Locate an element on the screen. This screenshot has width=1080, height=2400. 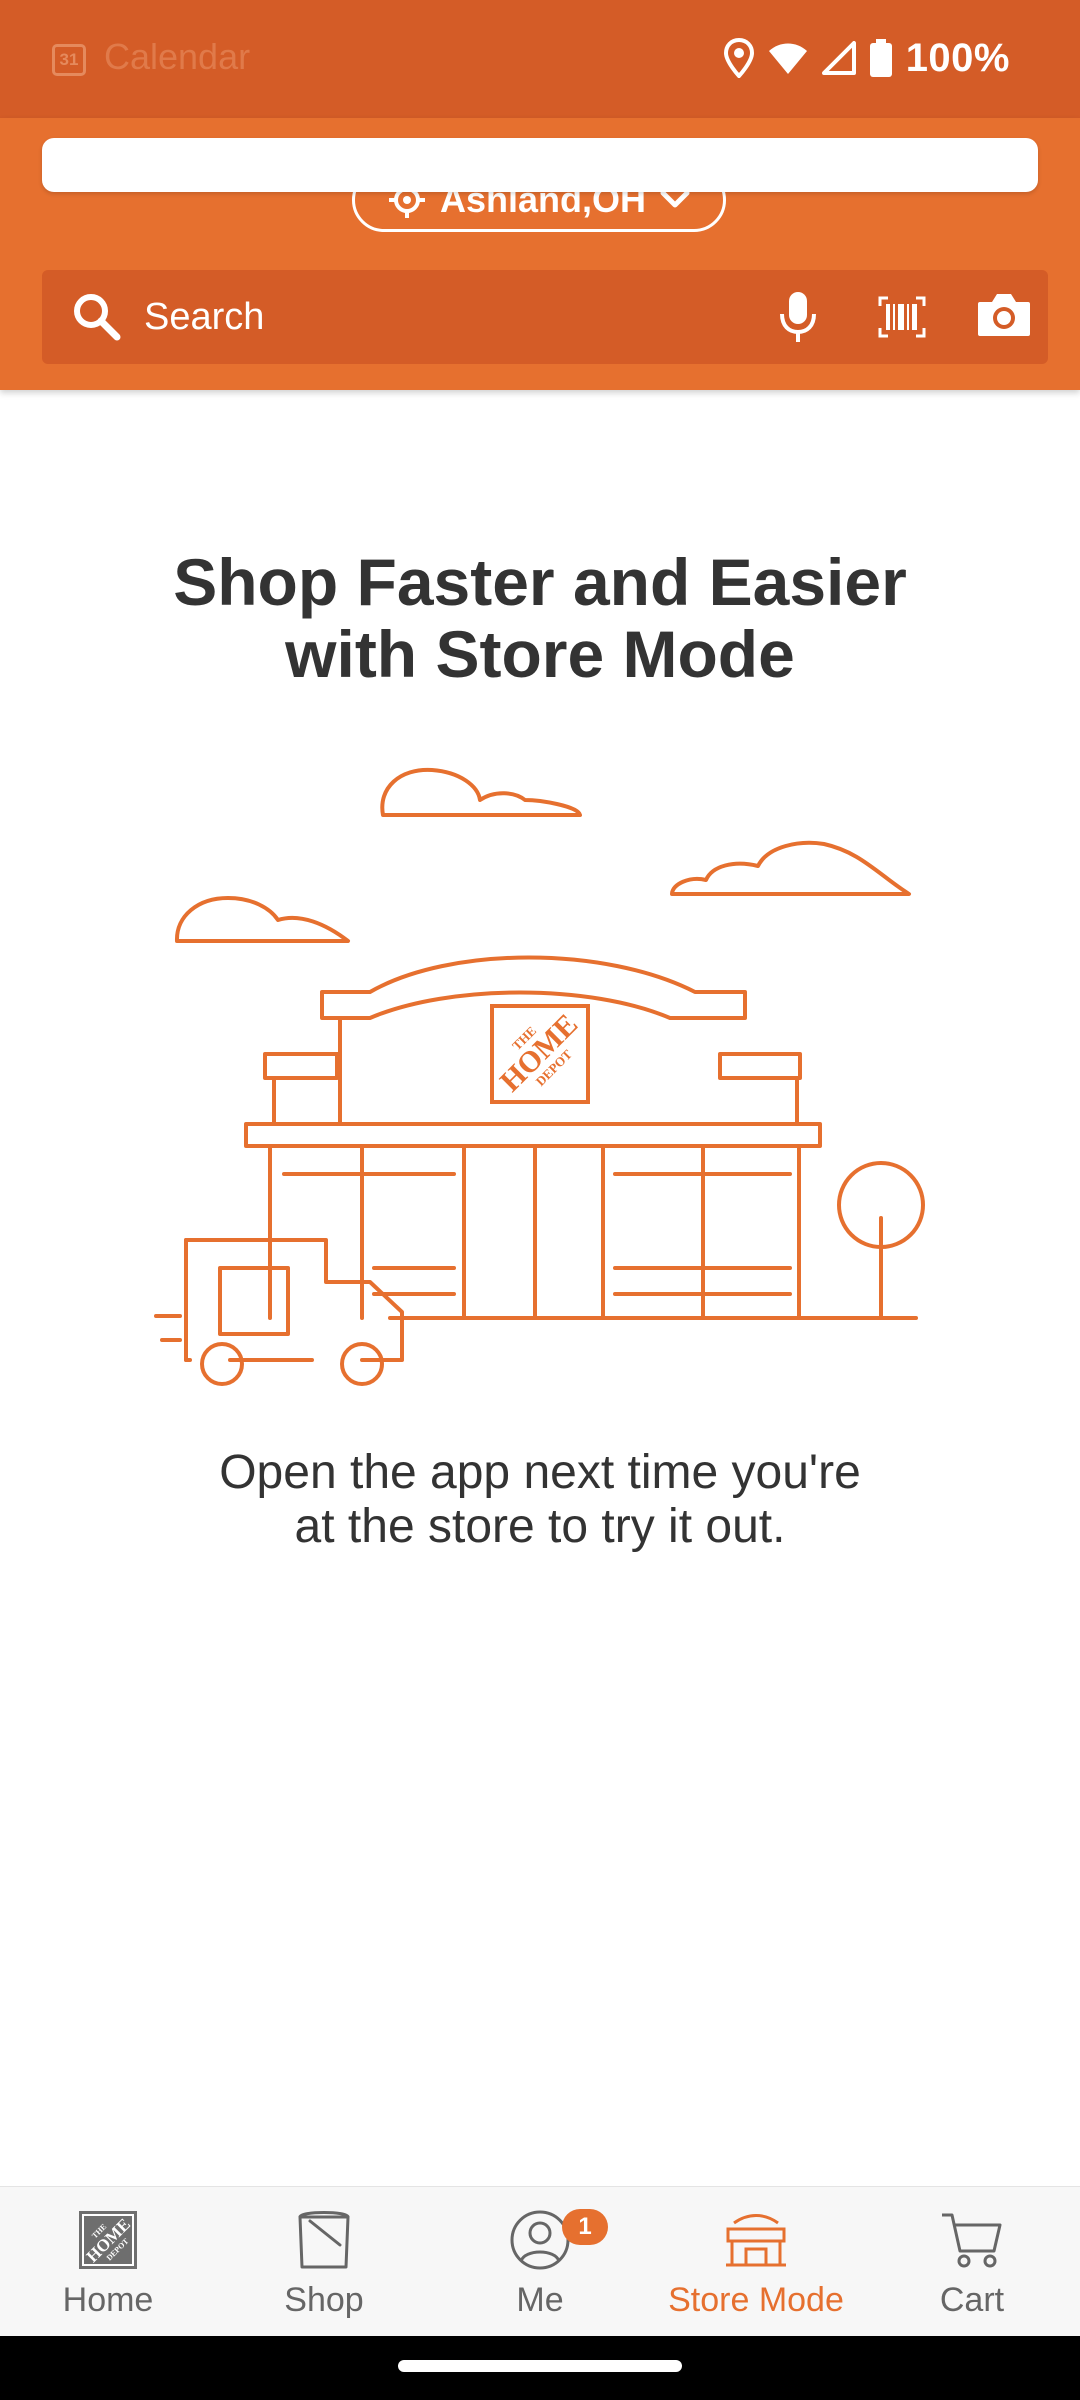
nav-label-store-mode: Store Mode is located at coordinates (756, 2300).